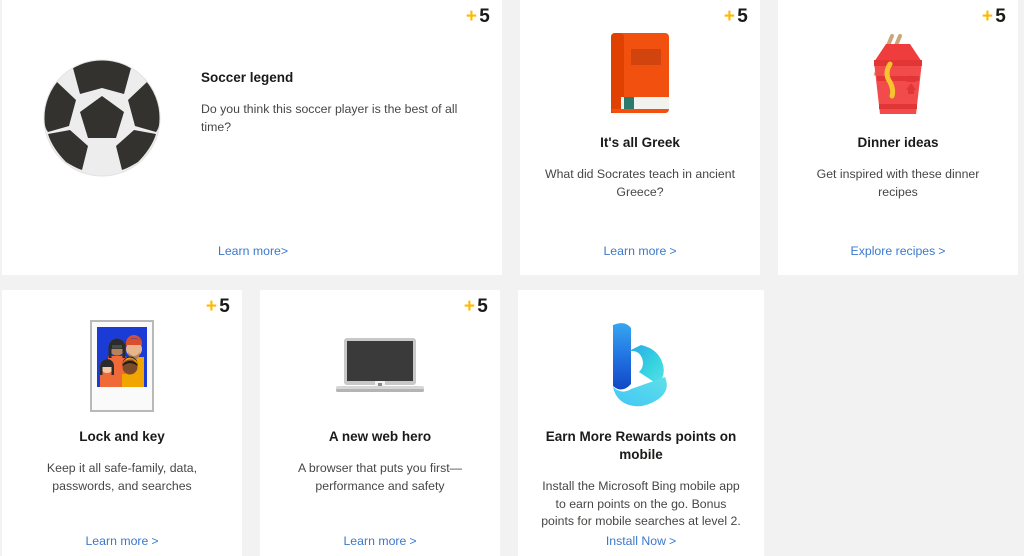 Image resolution: width=1024 pixels, height=556 pixels. I want to click on card-title: Soccer legend, so click(247, 77).